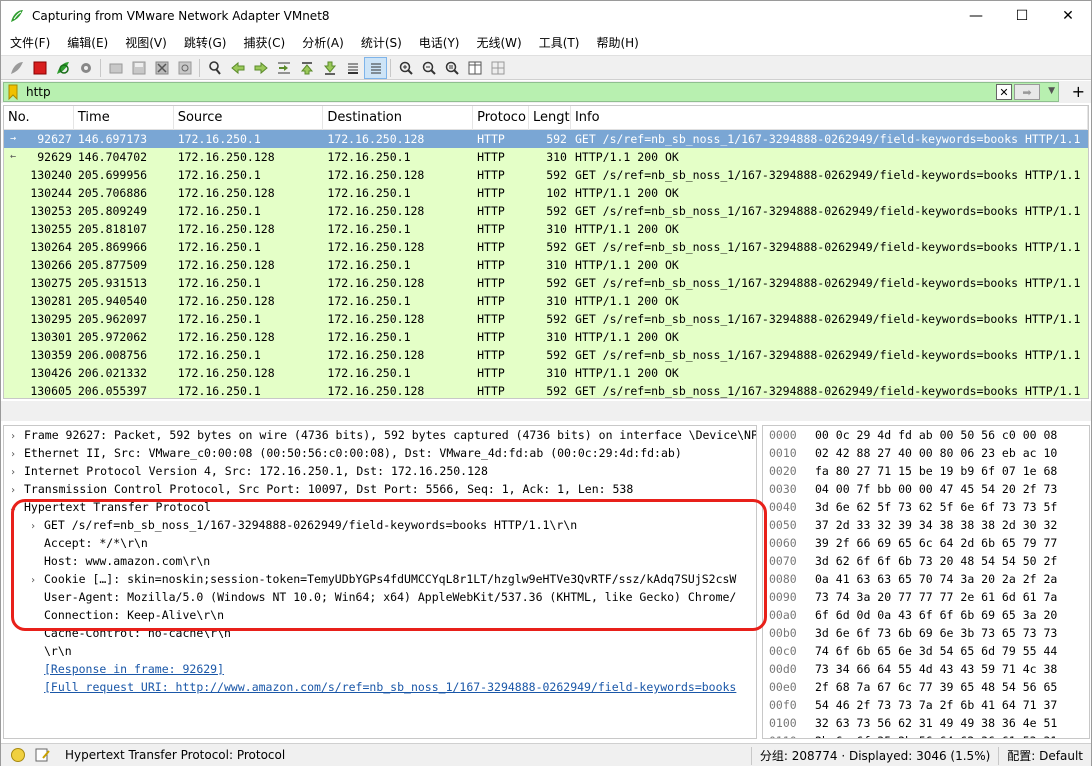 This screenshot has height=767, width=1092. I want to click on zoom-reset-button, so click(451, 68).